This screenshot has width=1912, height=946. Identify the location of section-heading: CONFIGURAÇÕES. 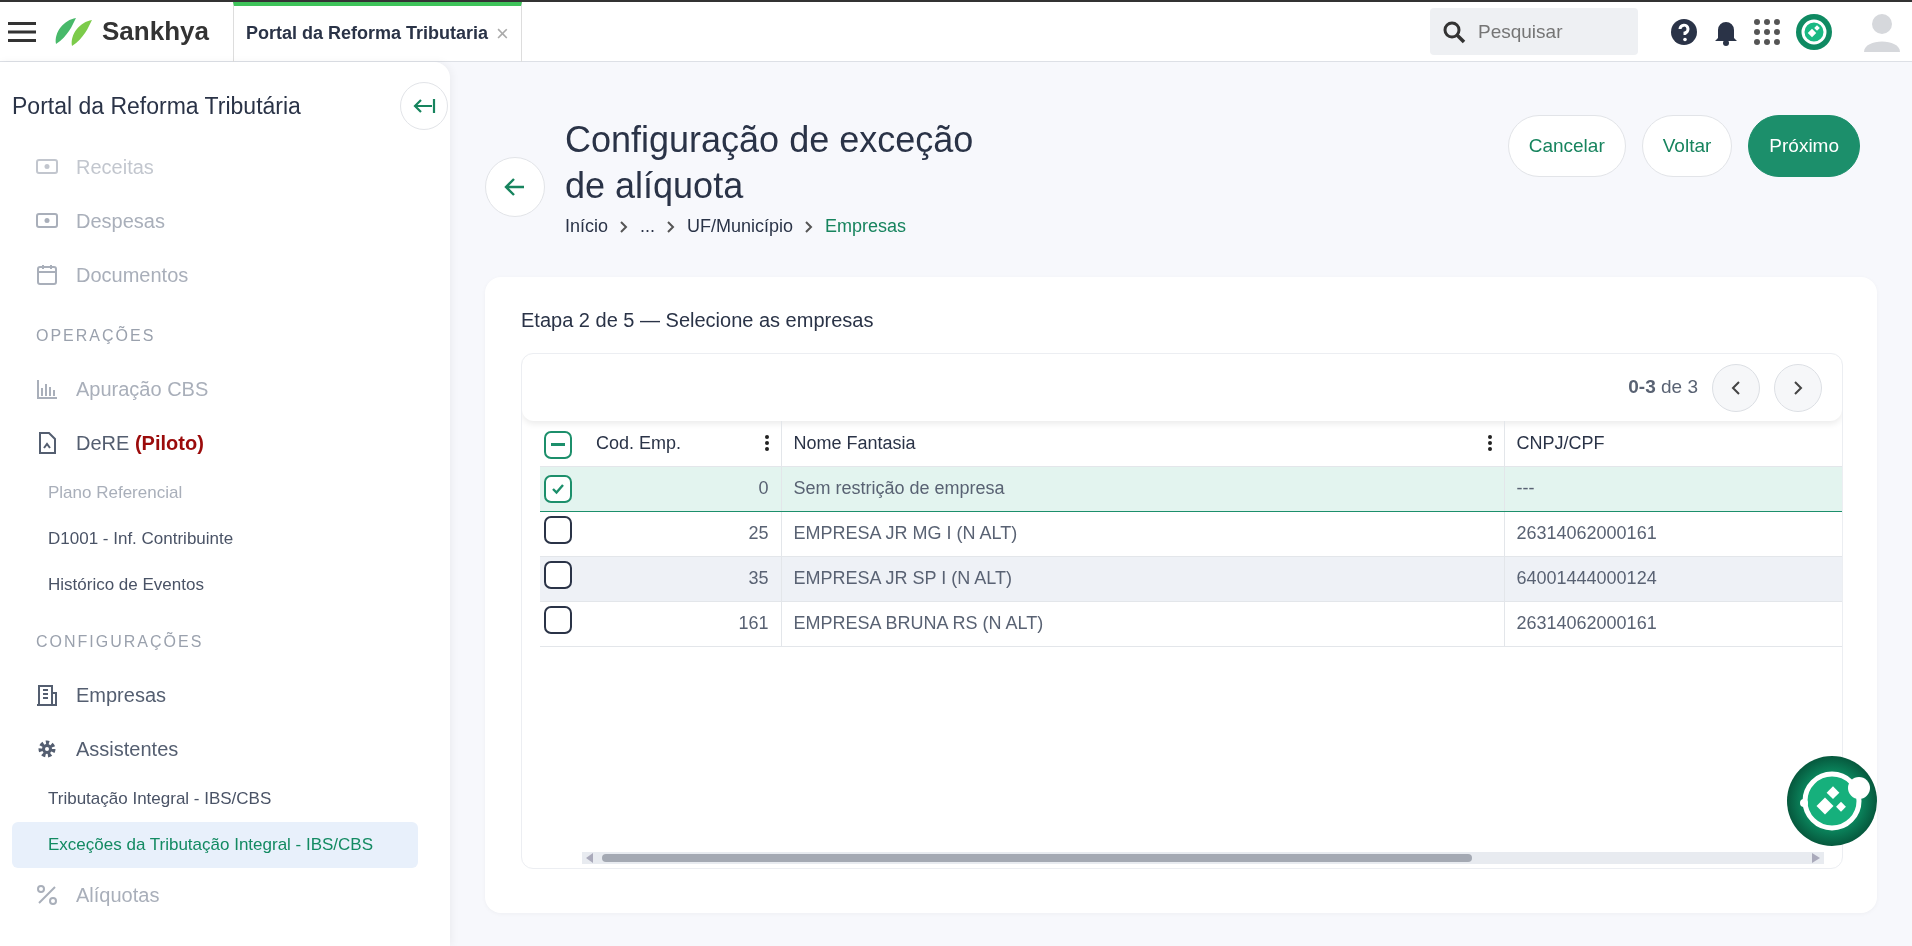
(120, 641).